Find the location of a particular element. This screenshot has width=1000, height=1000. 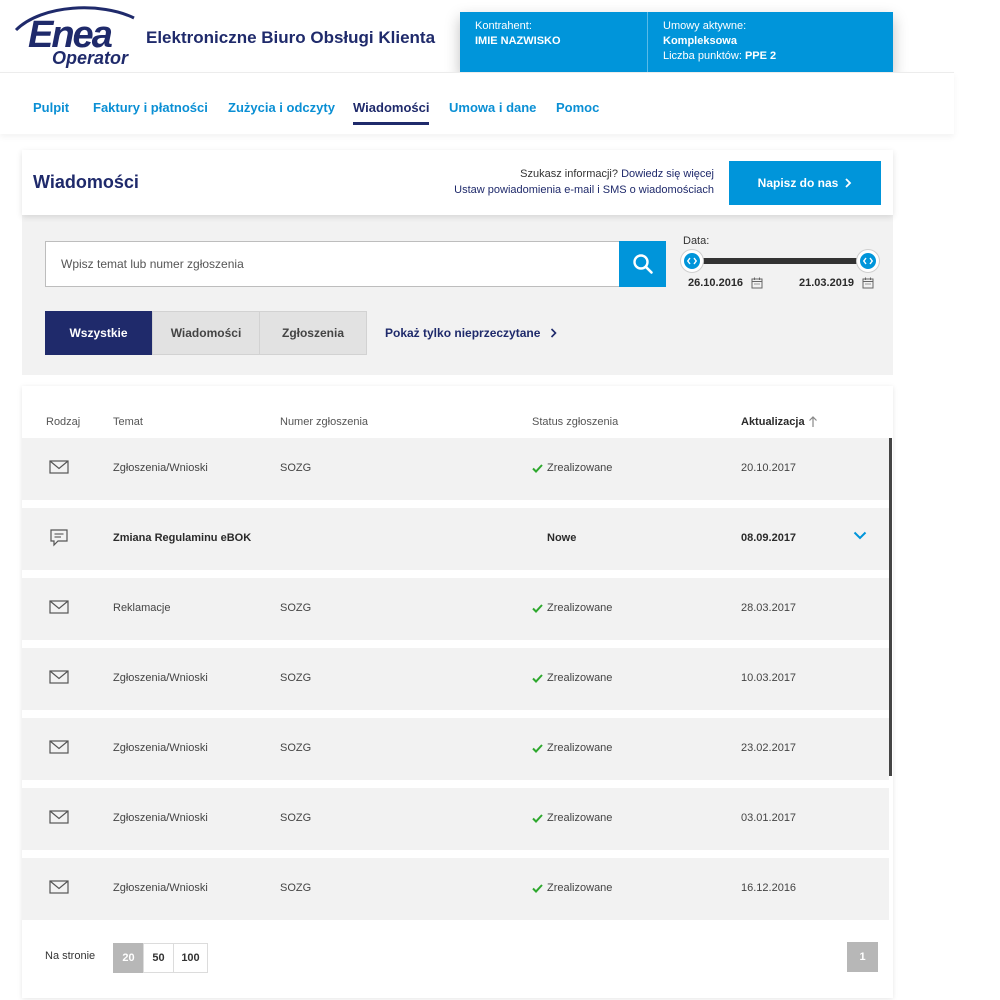

date-to-value: 21.03.2019 is located at coordinates (827, 283).